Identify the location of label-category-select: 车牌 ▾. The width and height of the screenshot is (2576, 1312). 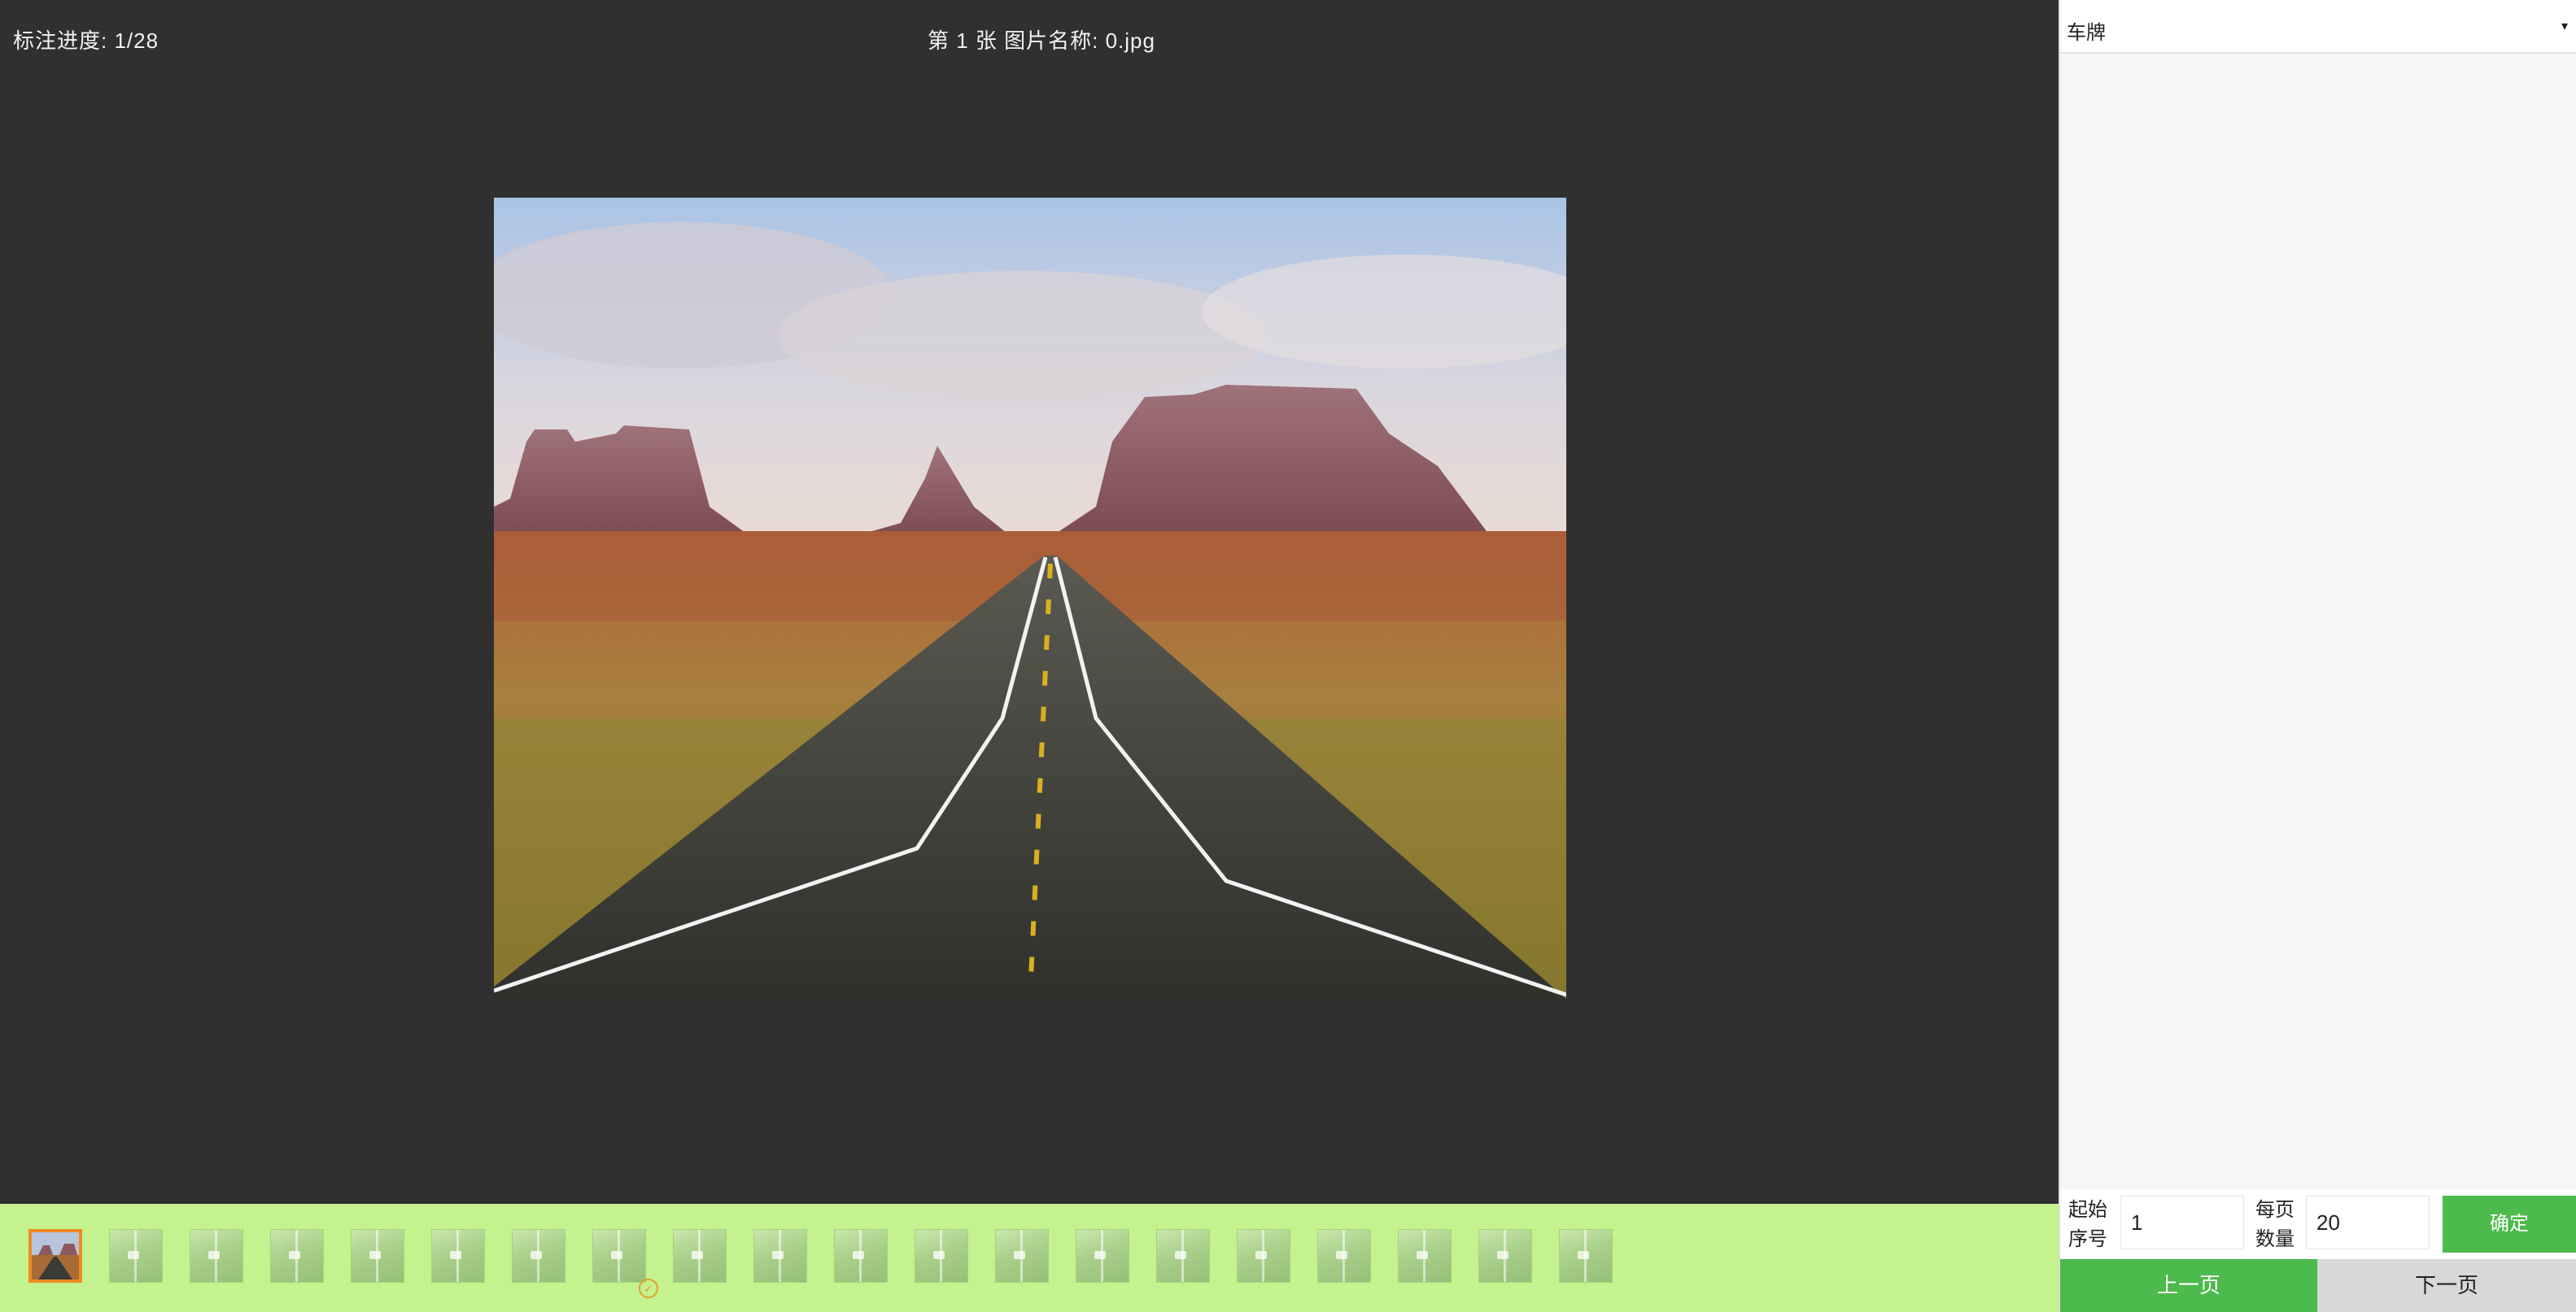
(2318, 27).